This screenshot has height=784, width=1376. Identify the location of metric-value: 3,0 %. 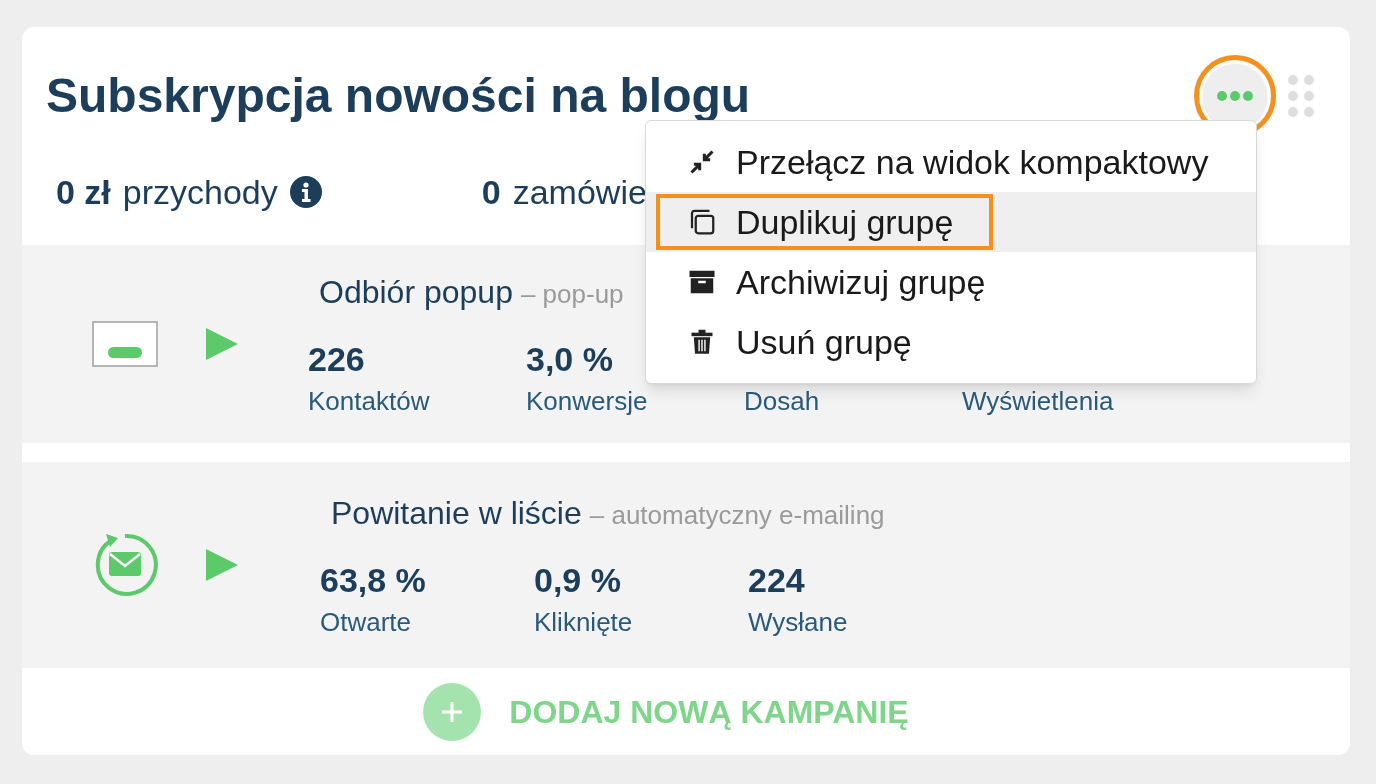
(569, 356).